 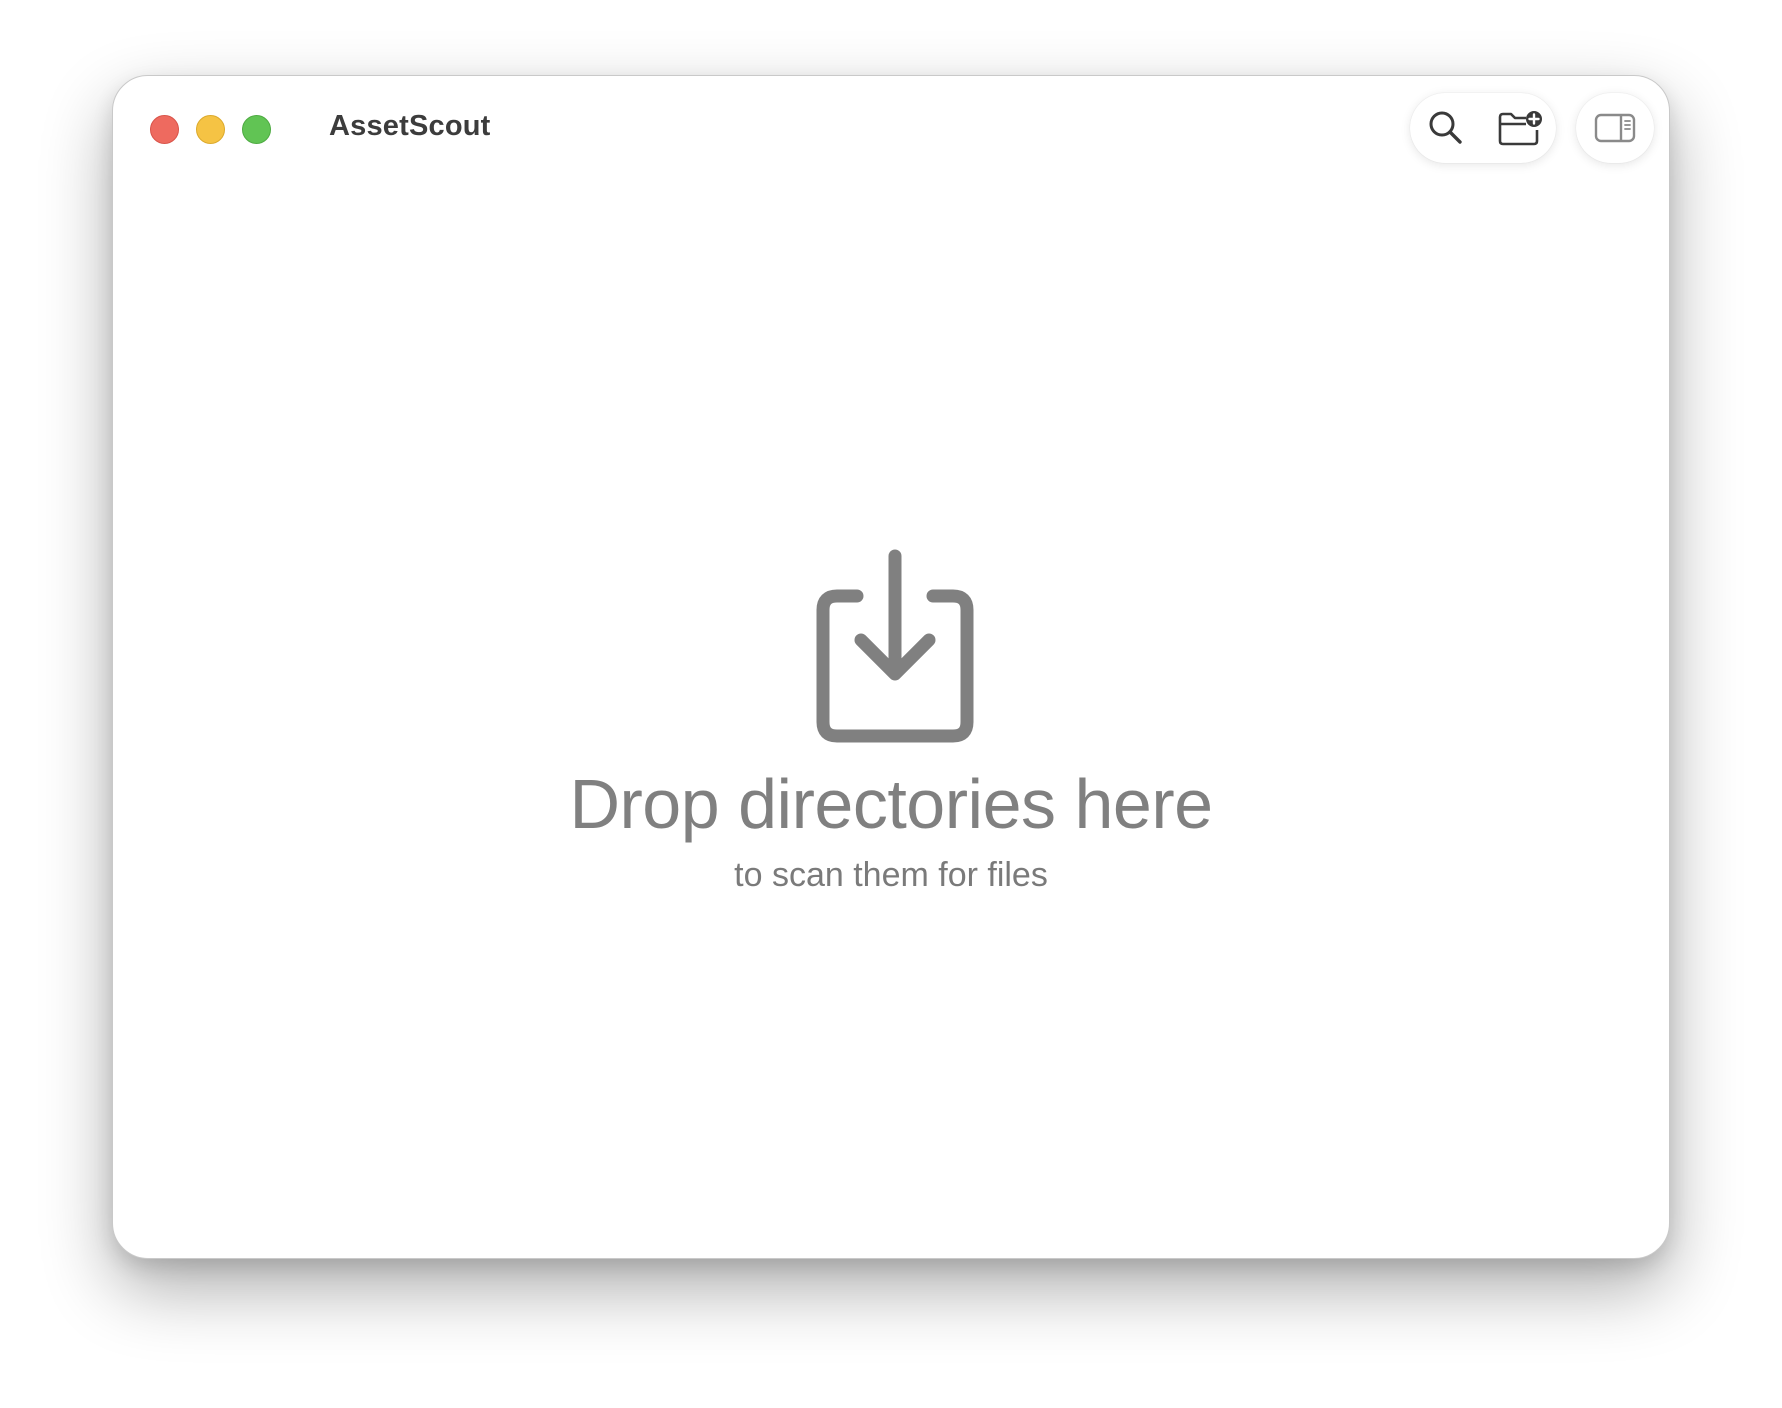 I want to click on magnifying-glass-icon, so click(x=1445, y=127).